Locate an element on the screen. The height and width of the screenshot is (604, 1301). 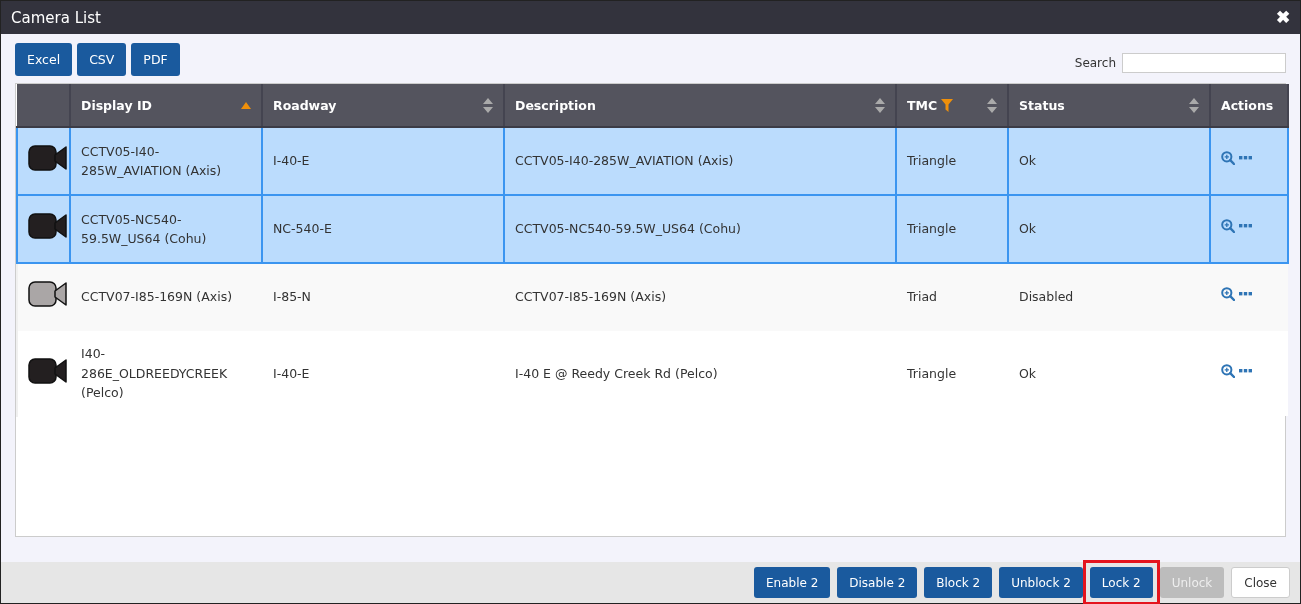
window-title: Camera List is located at coordinates (56, 17).